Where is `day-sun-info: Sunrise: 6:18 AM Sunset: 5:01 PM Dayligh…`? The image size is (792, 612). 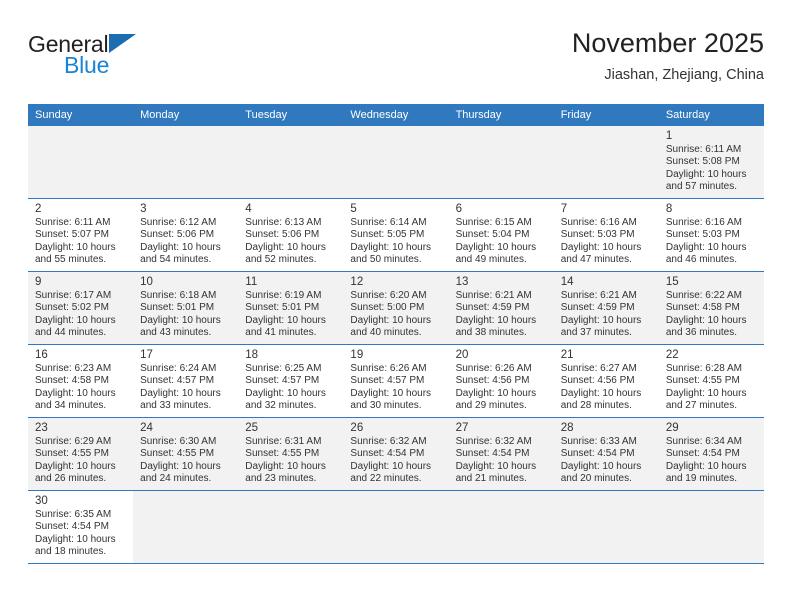
day-sun-info: Sunrise: 6:18 AM Sunset: 5:01 PM Dayligh… is located at coordinates (180, 314).